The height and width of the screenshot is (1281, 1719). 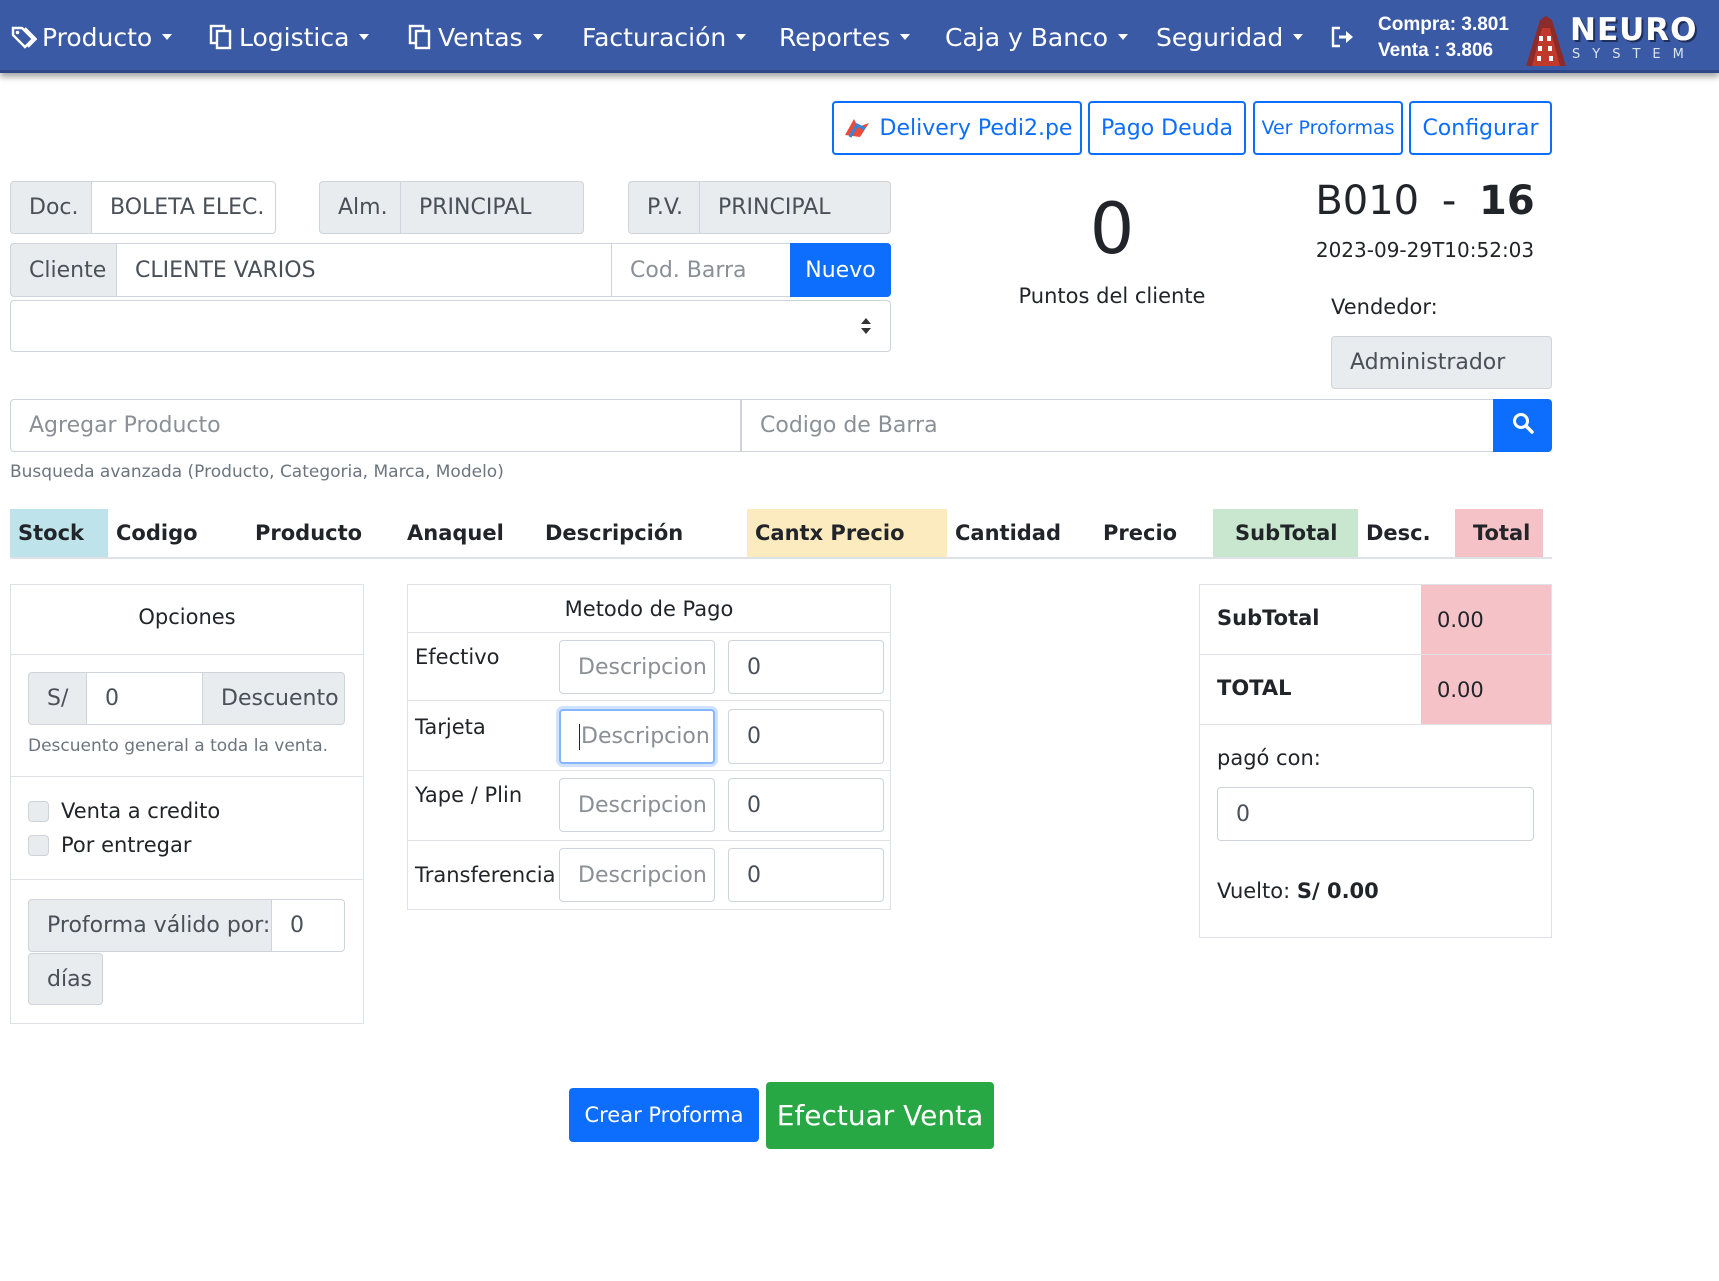 I want to click on th-subtotal: SubTotal, so click(x=1285, y=533).